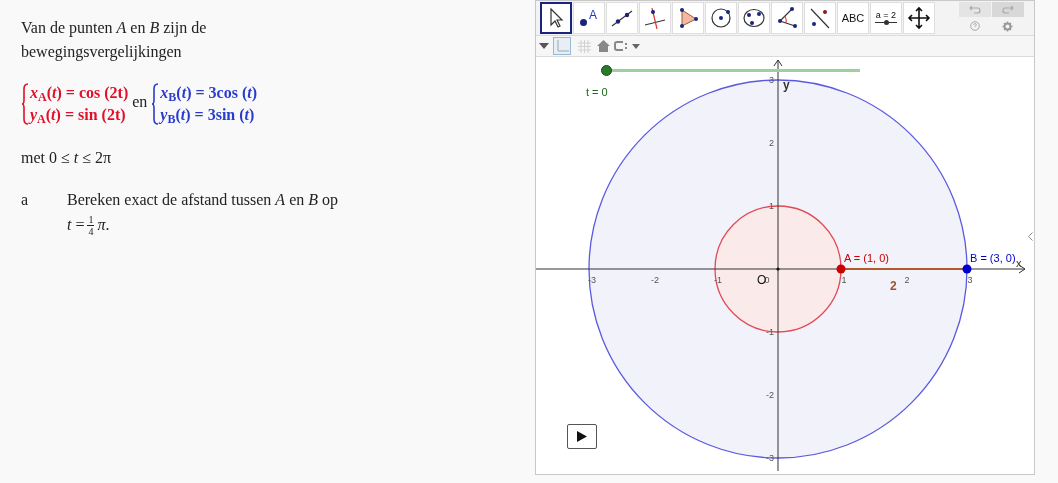 The height and width of the screenshot is (483, 1058). What do you see at coordinates (893, 286) in the screenshot?
I see `segment-label: 2` at bounding box center [893, 286].